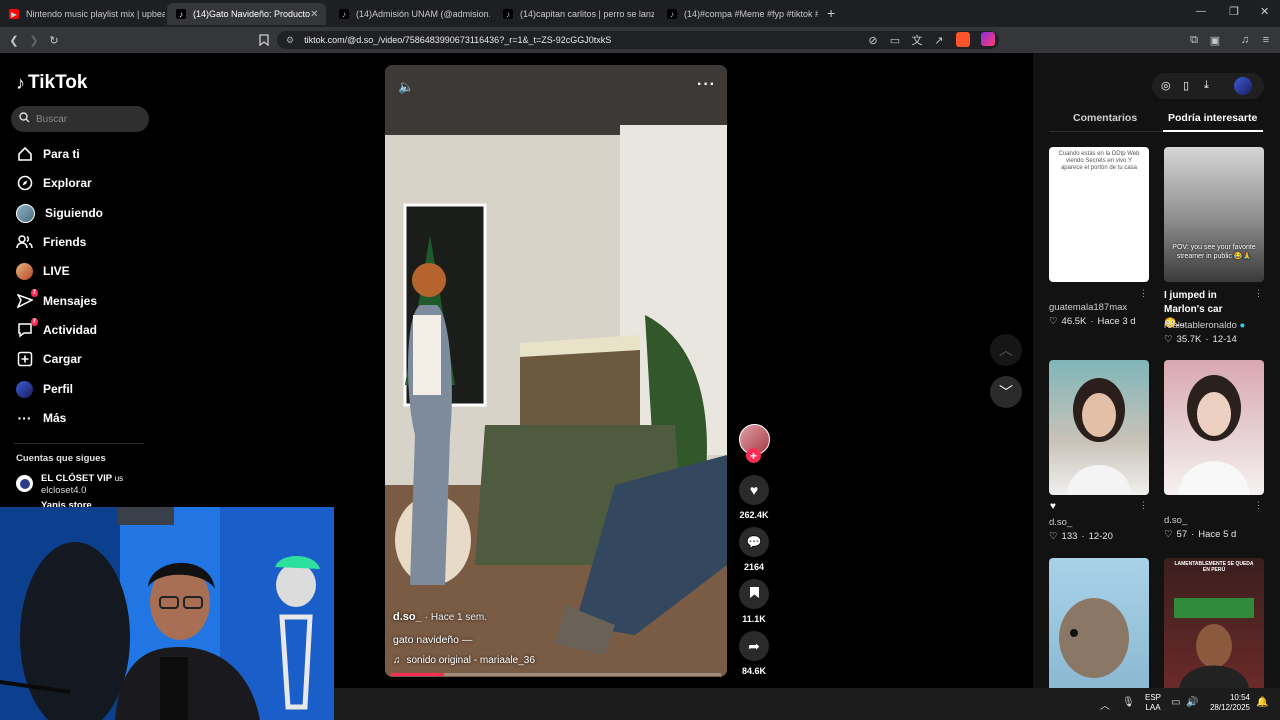 The height and width of the screenshot is (720, 1280). I want to click on nav-explorar: Explorar, so click(54, 183).